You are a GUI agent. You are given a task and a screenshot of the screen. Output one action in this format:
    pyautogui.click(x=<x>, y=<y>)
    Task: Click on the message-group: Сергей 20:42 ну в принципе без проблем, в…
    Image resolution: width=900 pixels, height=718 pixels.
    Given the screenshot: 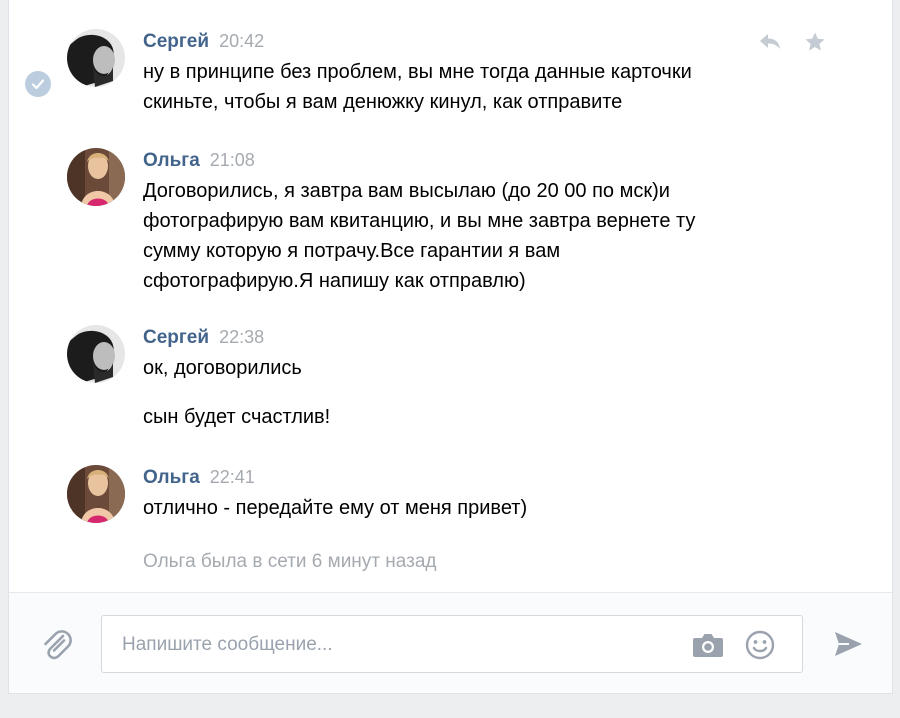 What is the action you would take?
    pyautogui.click(x=450, y=74)
    